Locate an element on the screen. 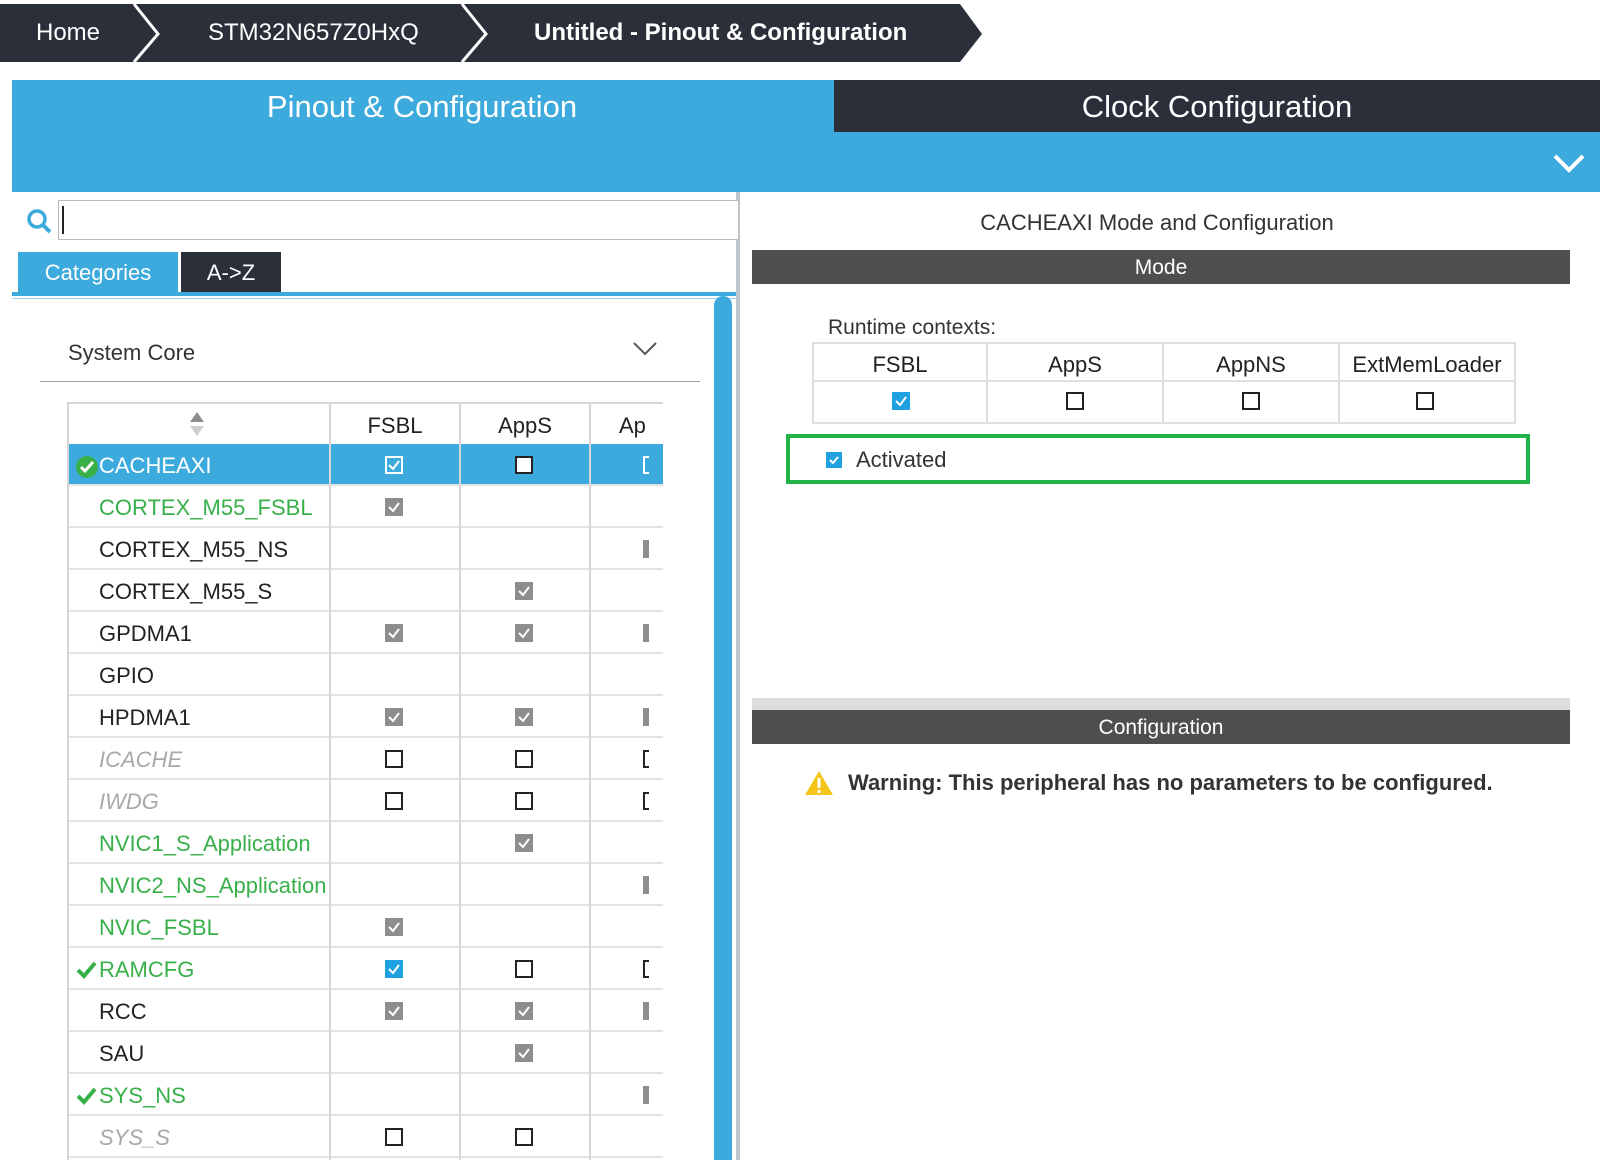 The width and height of the screenshot is (1600, 1160). peripheral-name: CACHEAXI is located at coordinates (155, 465).